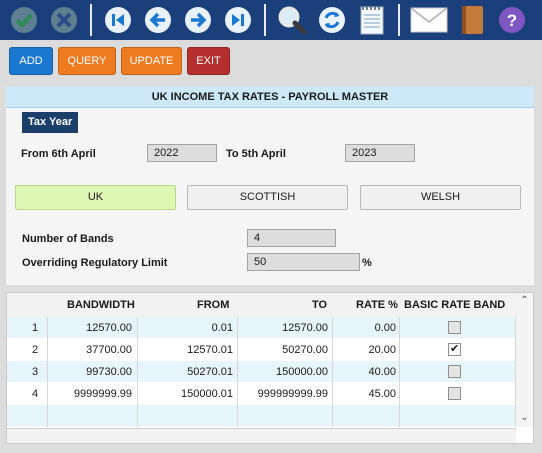  I want to click on bandwidth-cell: 37700.00, so click(94, 350).